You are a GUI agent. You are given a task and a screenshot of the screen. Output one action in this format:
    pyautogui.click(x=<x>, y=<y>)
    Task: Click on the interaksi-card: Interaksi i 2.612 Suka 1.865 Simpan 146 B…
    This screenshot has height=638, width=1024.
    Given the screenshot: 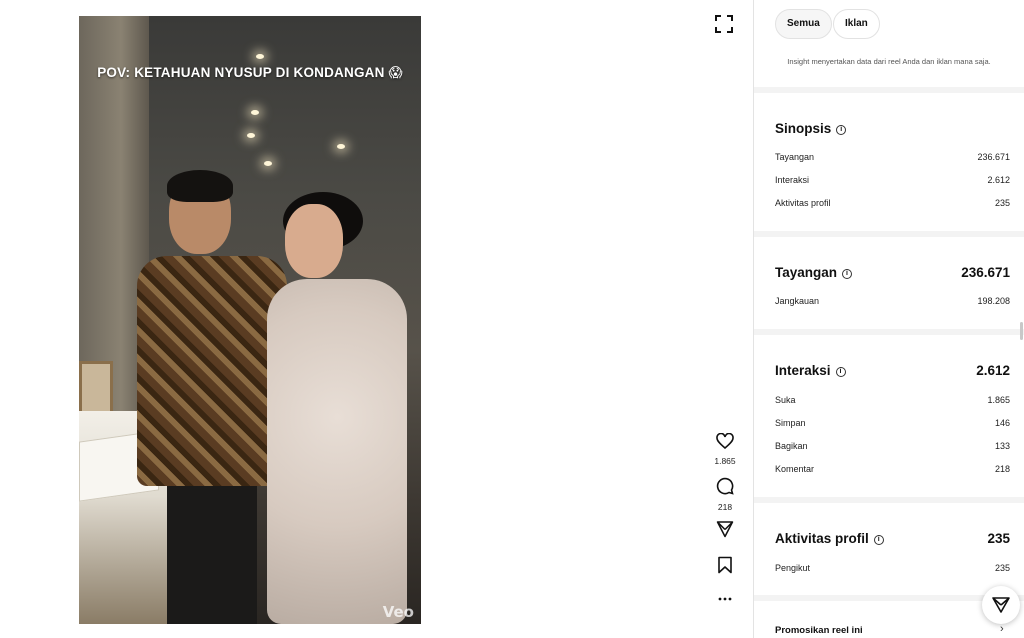 What is the action you would take?
    pyautogui.click(x=889, y=416)
    